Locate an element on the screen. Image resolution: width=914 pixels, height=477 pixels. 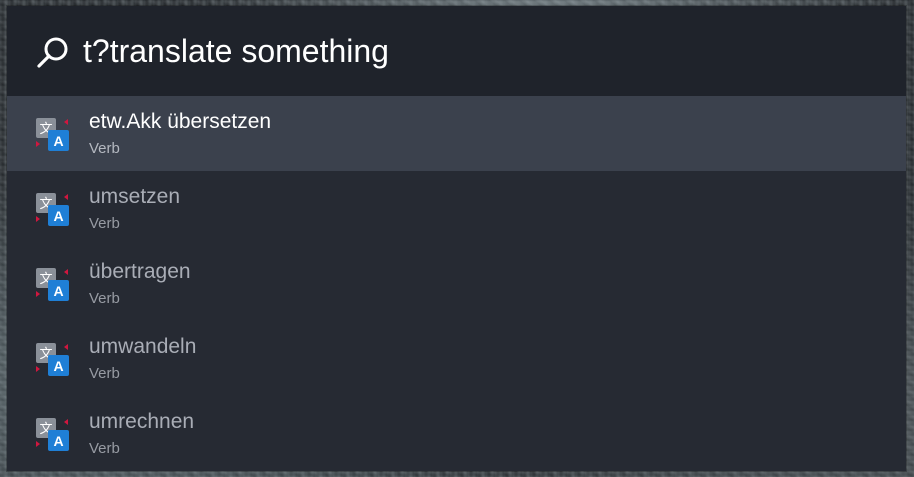
result-title: umwandeln is located at coordinates (143, 346).